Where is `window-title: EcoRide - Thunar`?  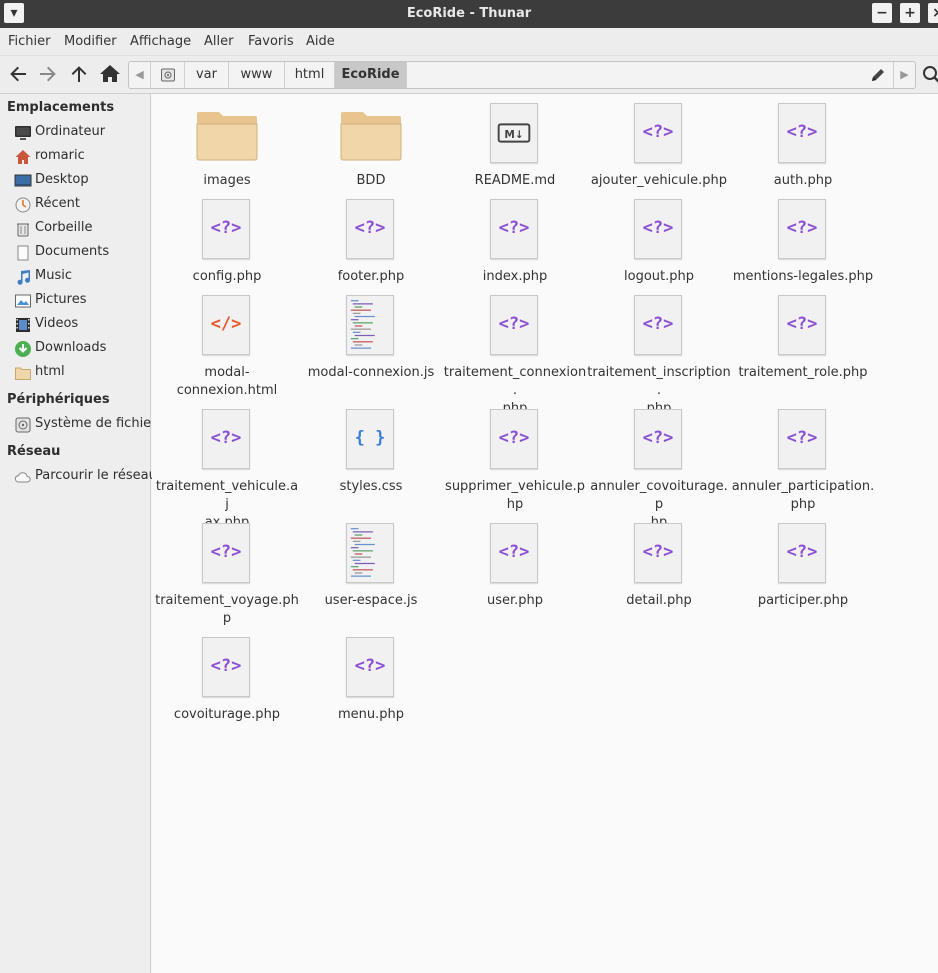
window-title: EcoRide - Thunar is located at coordinates (469, 13).